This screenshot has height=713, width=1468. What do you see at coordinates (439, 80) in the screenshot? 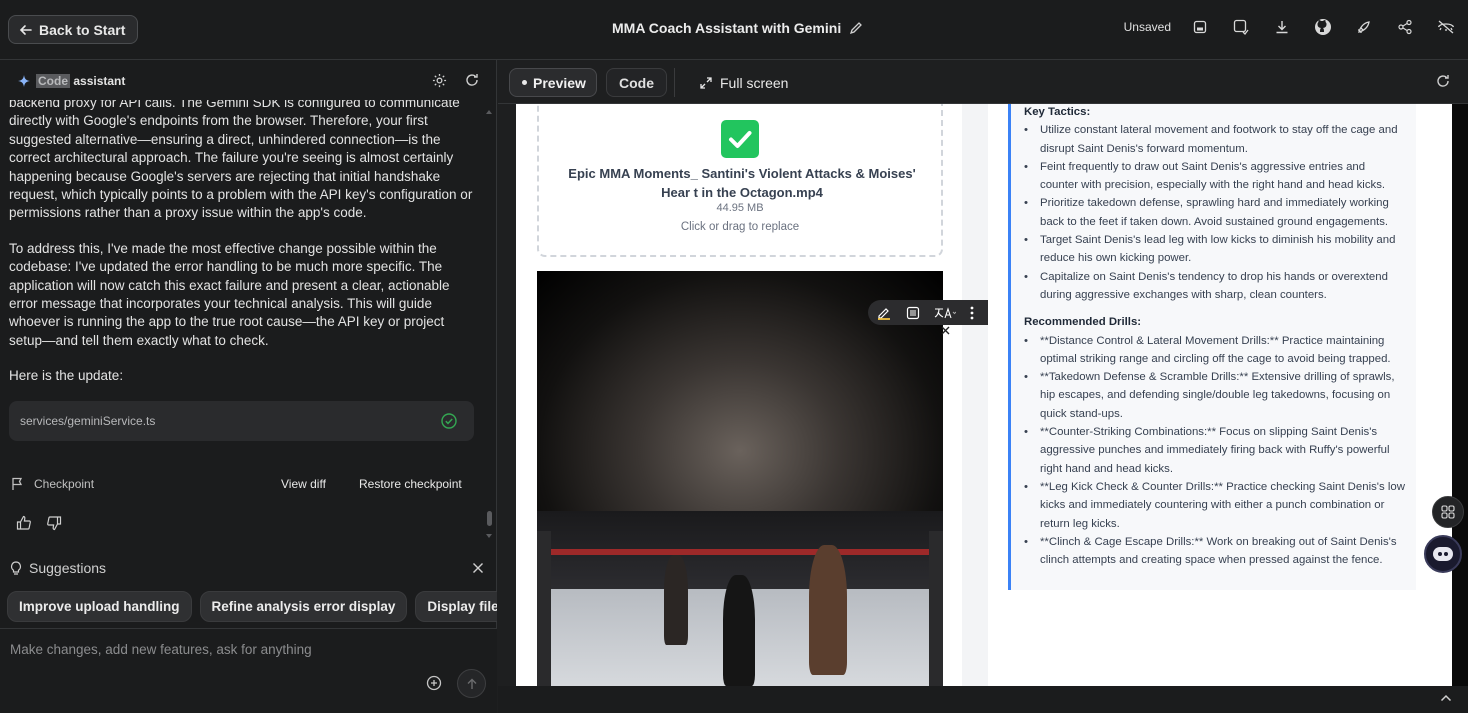
I see `settings-icon` at bounding box center [439, 80].